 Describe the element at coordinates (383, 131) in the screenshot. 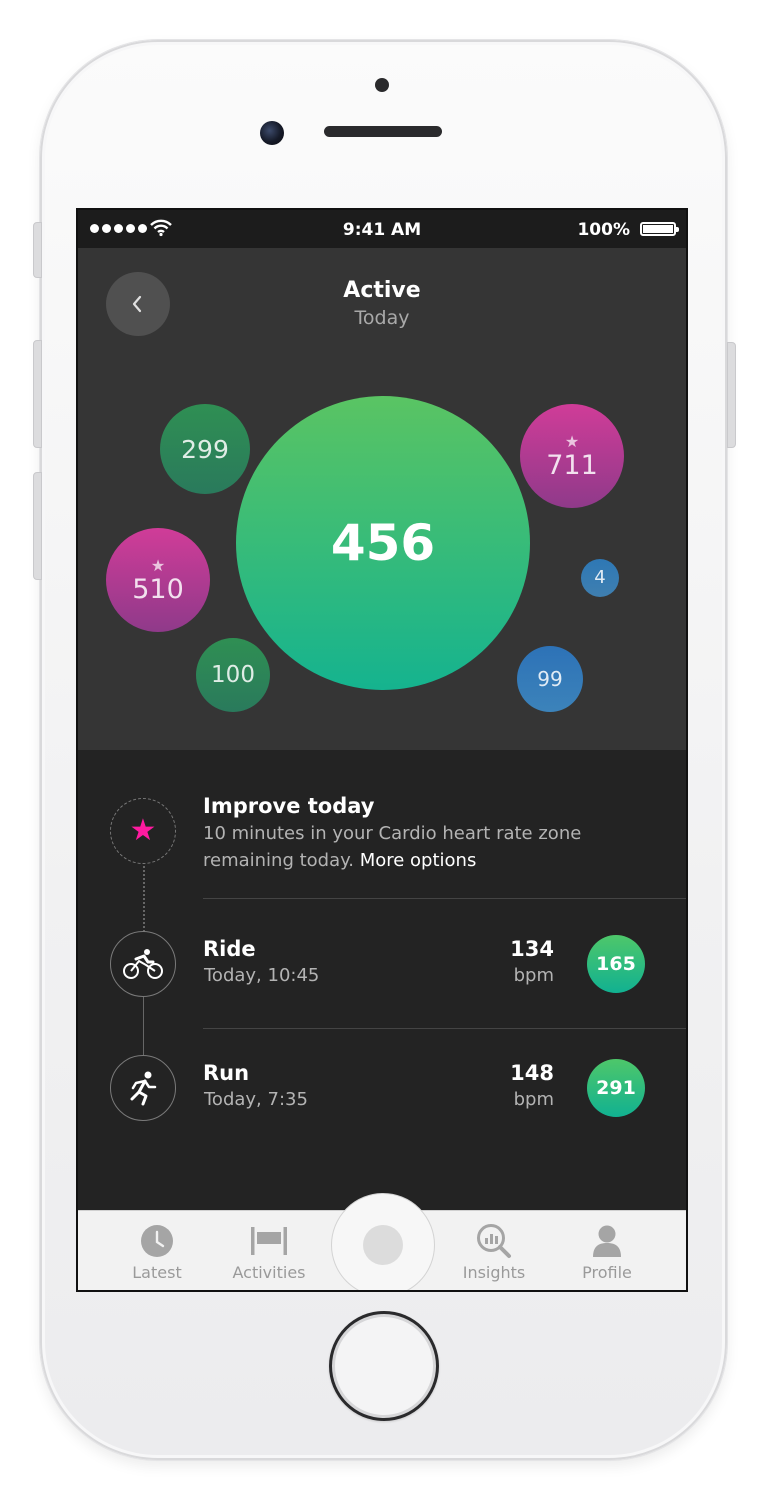

I see `earpiece-speaker` at that location.